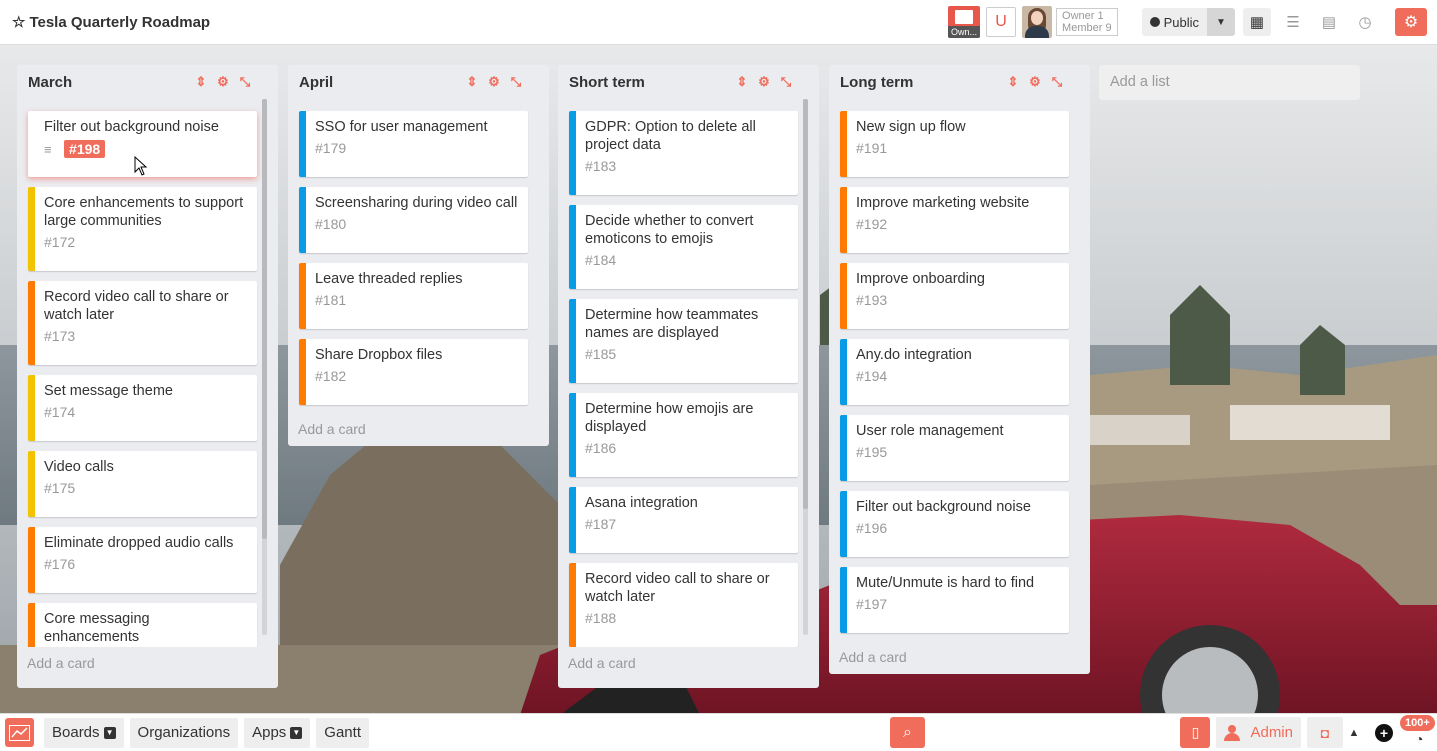 The height and width of the screenshot is (751, 1437). Describe the element at coordinates (876, 82) in the screenshot. I see `list-title: Long term` at that location.